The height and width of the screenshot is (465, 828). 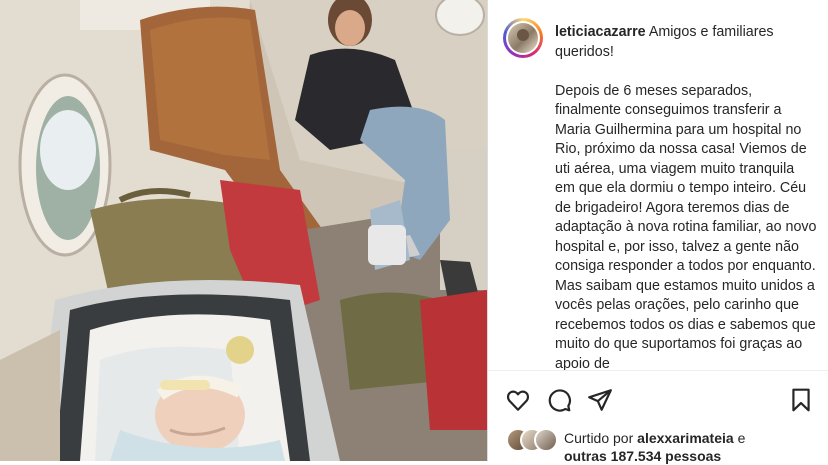 I want to click on likes-middle: e, so click(x=741, y=438).